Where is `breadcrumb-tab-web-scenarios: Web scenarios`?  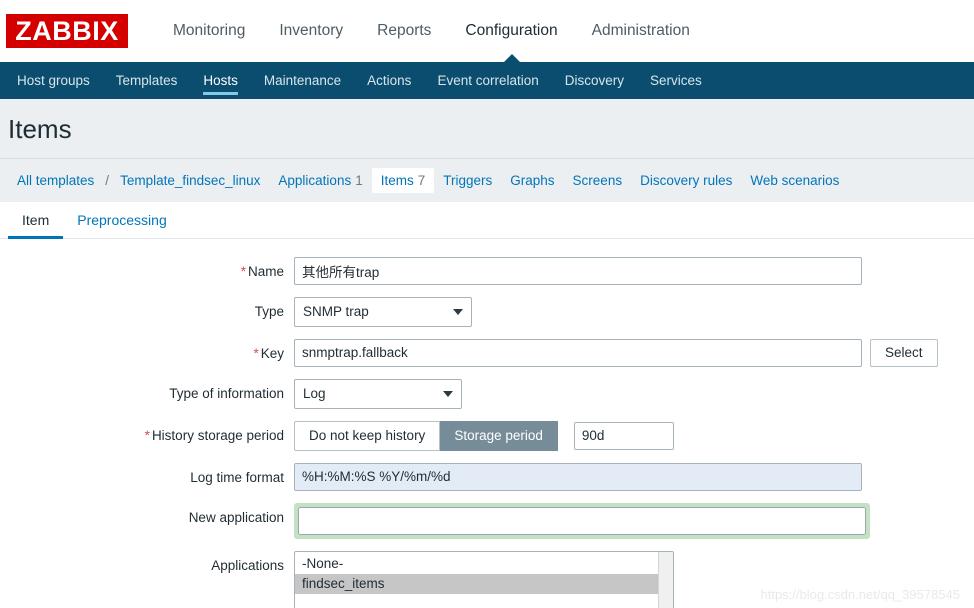
breadcrumb-tab-web-scenarios: Web scenarios is located at coordinates (794, 180).